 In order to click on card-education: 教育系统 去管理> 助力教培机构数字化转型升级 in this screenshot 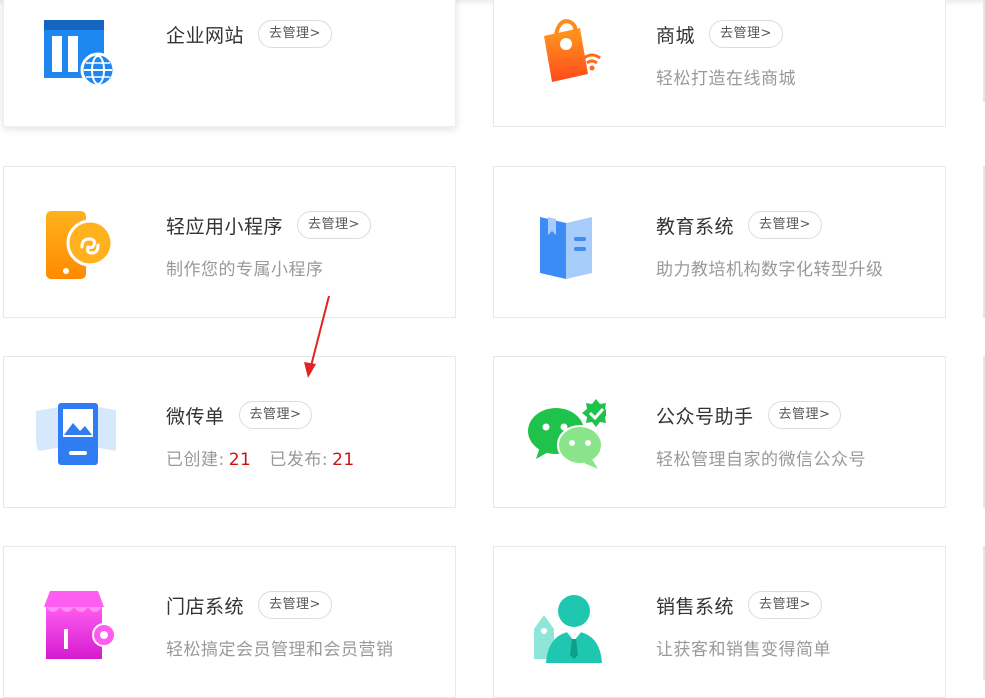, I will do `click(719, 242)`.